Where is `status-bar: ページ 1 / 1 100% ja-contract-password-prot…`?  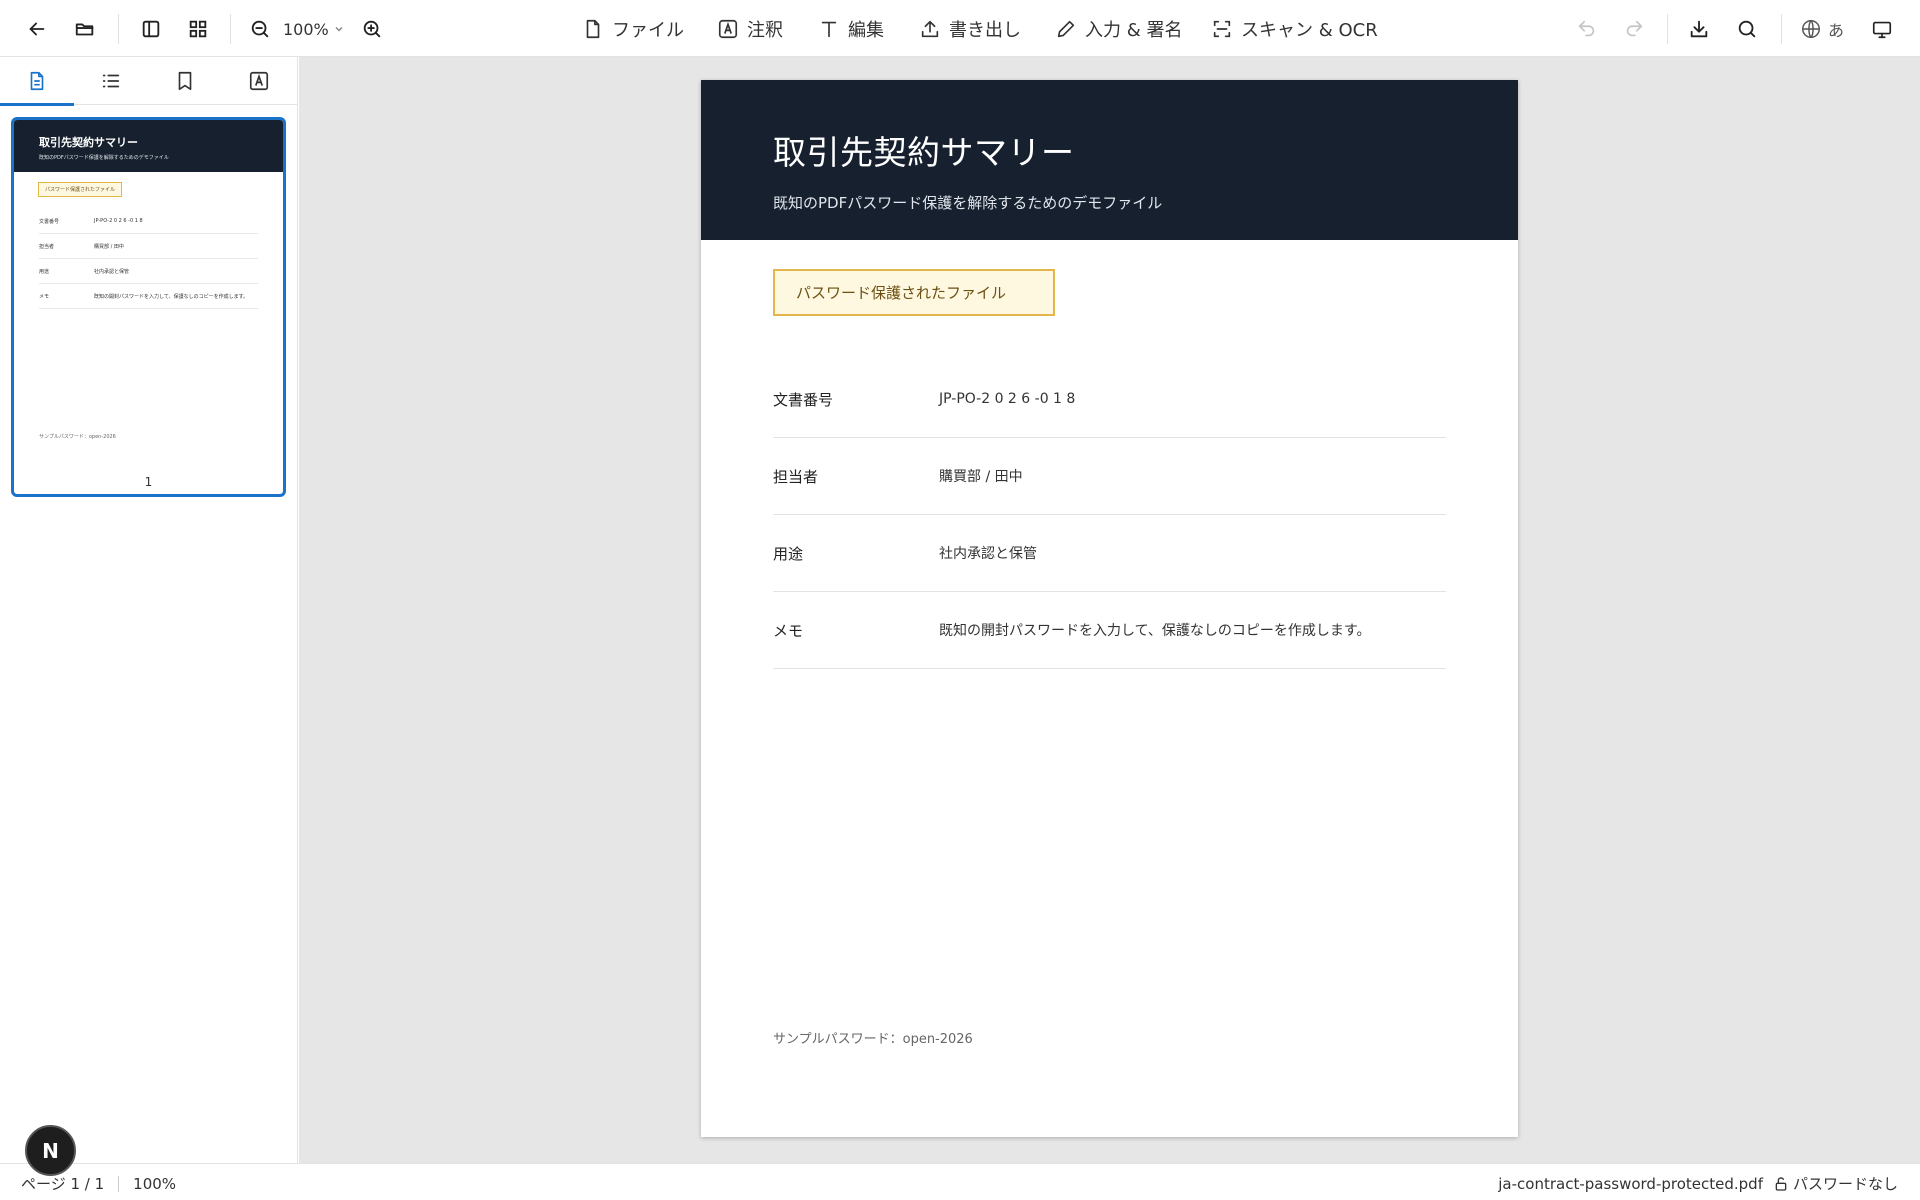 status-bar: ページ 1 / 1 100% ja-contract-password-prot… is located at coordinates (960, 1181).